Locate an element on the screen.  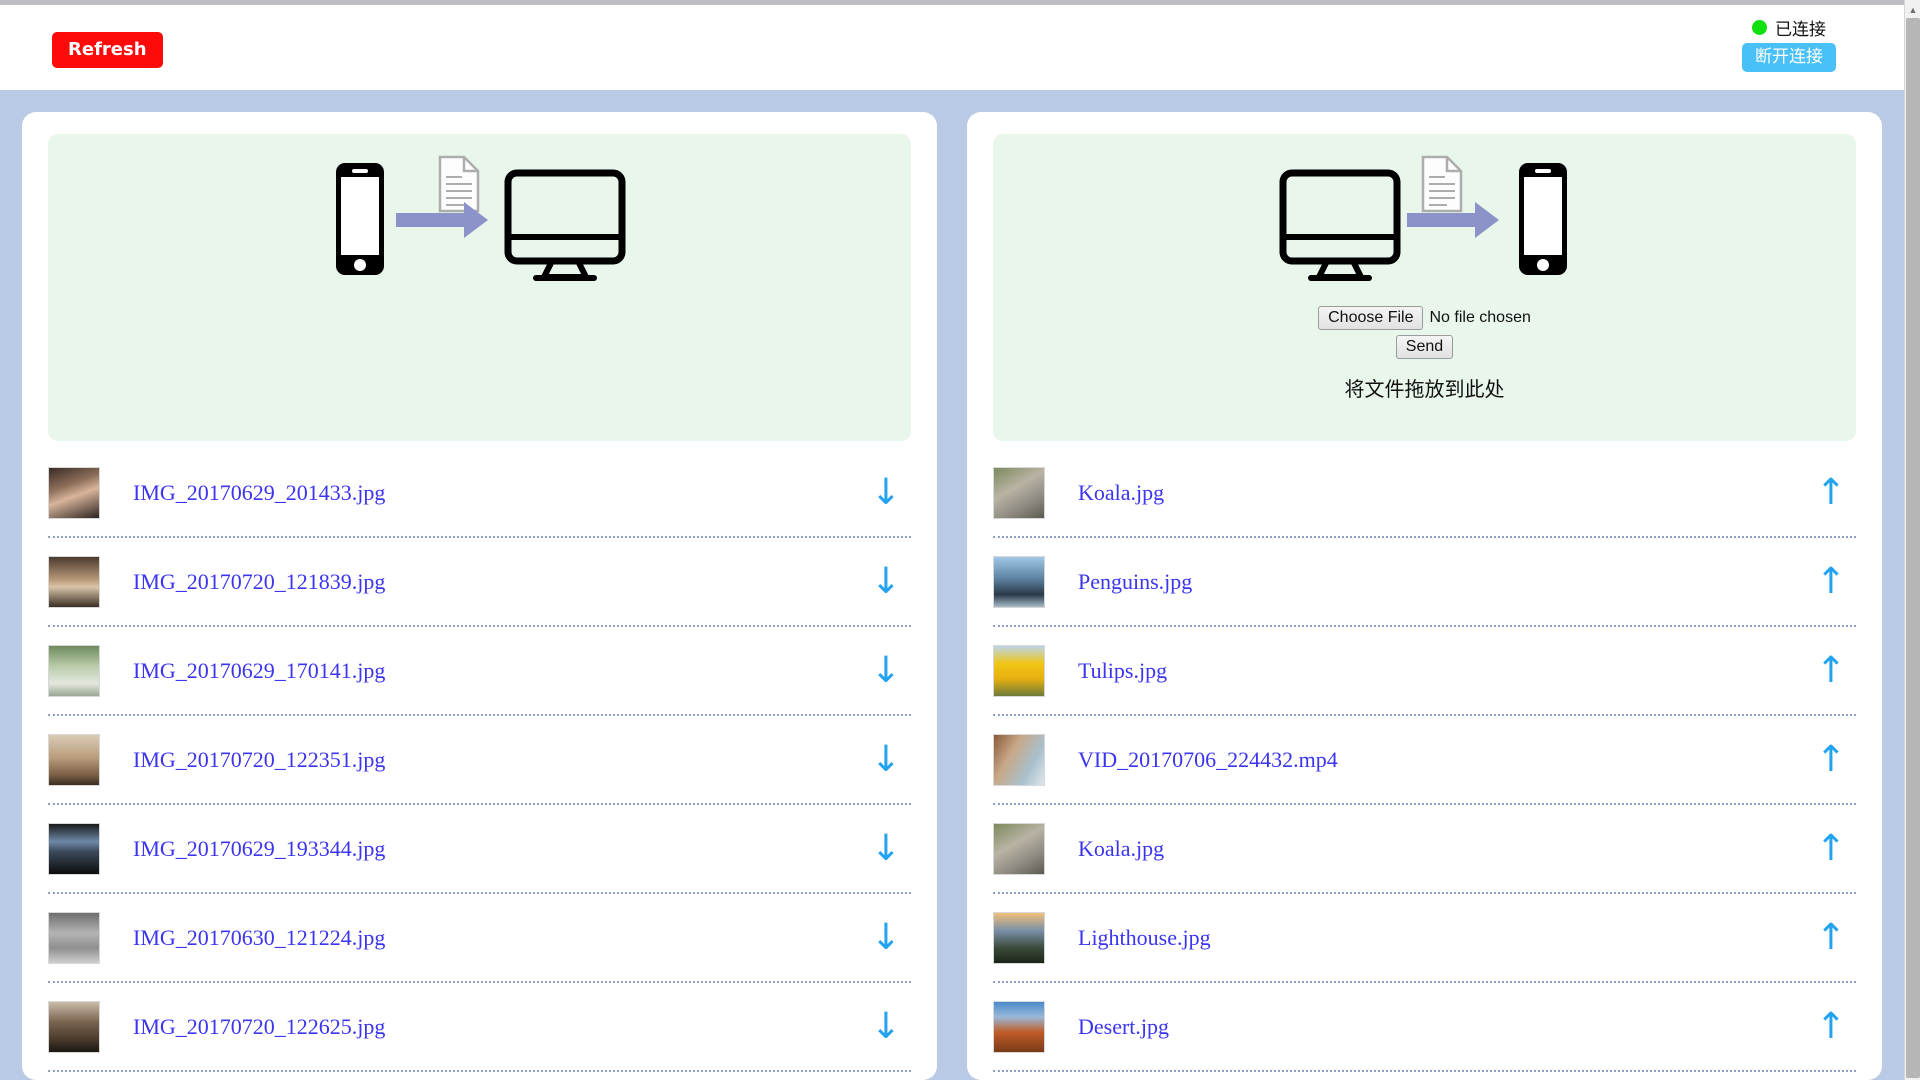
phone-to-computer-illustration is located at coordinates (480, 220).